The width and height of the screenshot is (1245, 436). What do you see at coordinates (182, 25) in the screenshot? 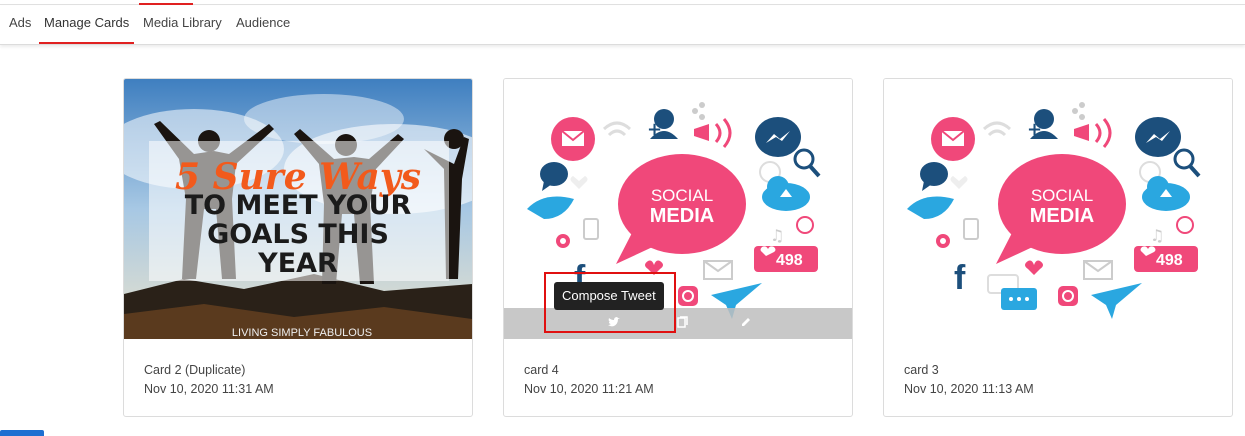
I see `tab-media-library: Media Library` at bounding box center [182, 25].